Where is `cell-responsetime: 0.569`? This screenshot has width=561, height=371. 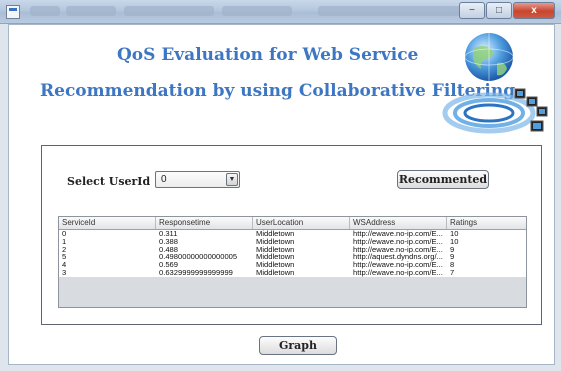 cell-responsetime: 0.569 is located at coordinates (169, 265).